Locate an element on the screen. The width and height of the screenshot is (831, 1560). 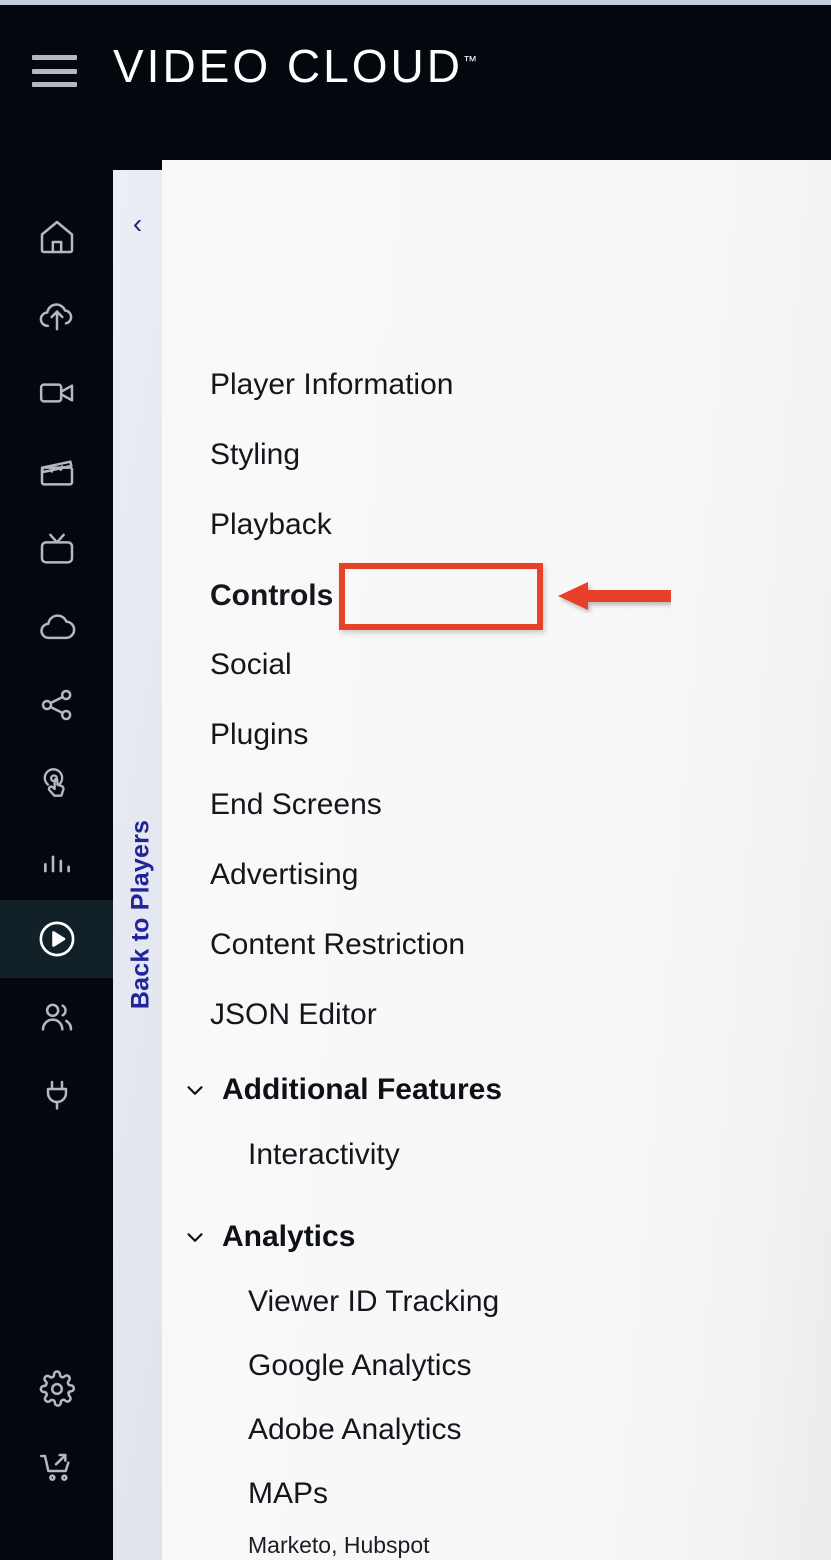
sidebar-item-upload is located at coordinates (56, 315).